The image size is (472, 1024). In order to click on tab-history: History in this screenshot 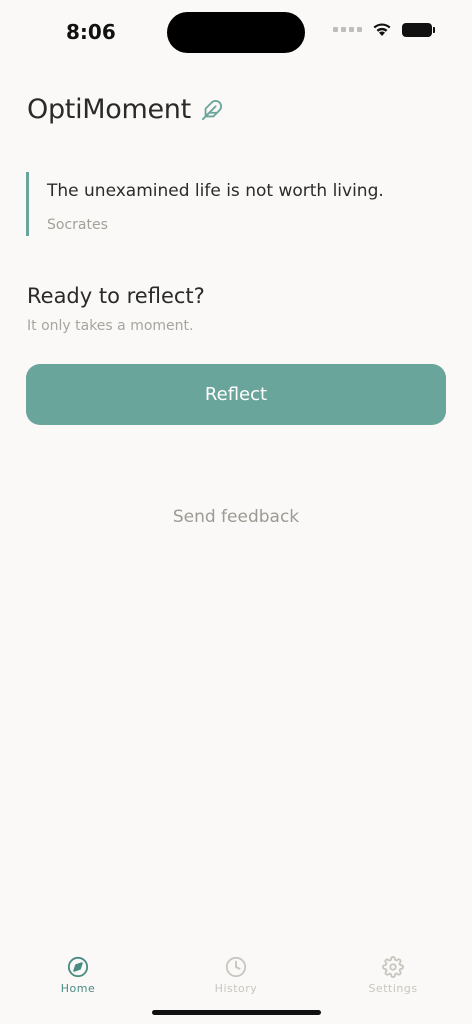, I will do `click(236, 975)`.